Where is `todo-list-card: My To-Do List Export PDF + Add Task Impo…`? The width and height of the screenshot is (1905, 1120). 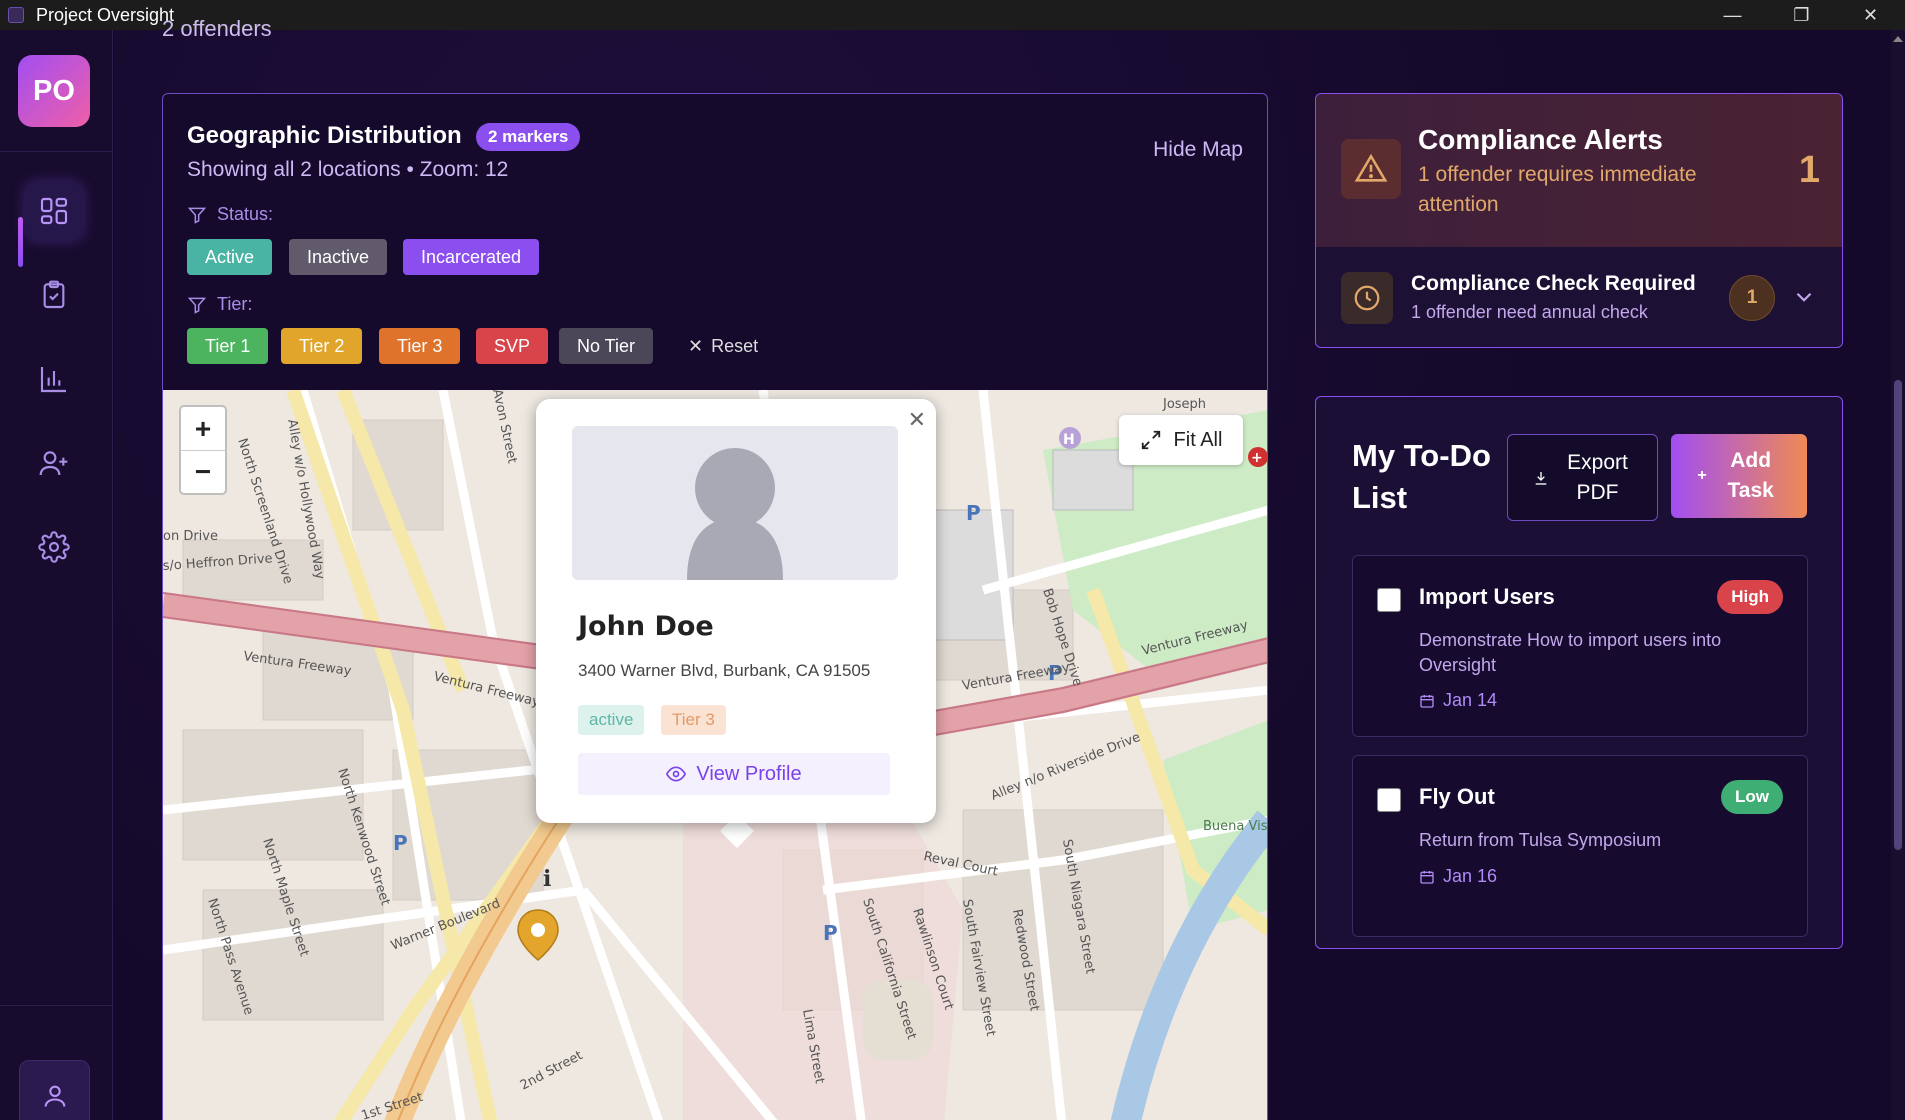
todo-list-card: My To-Do List Export PDF + Add Task Impo… is located at coordinates (1579, 672).